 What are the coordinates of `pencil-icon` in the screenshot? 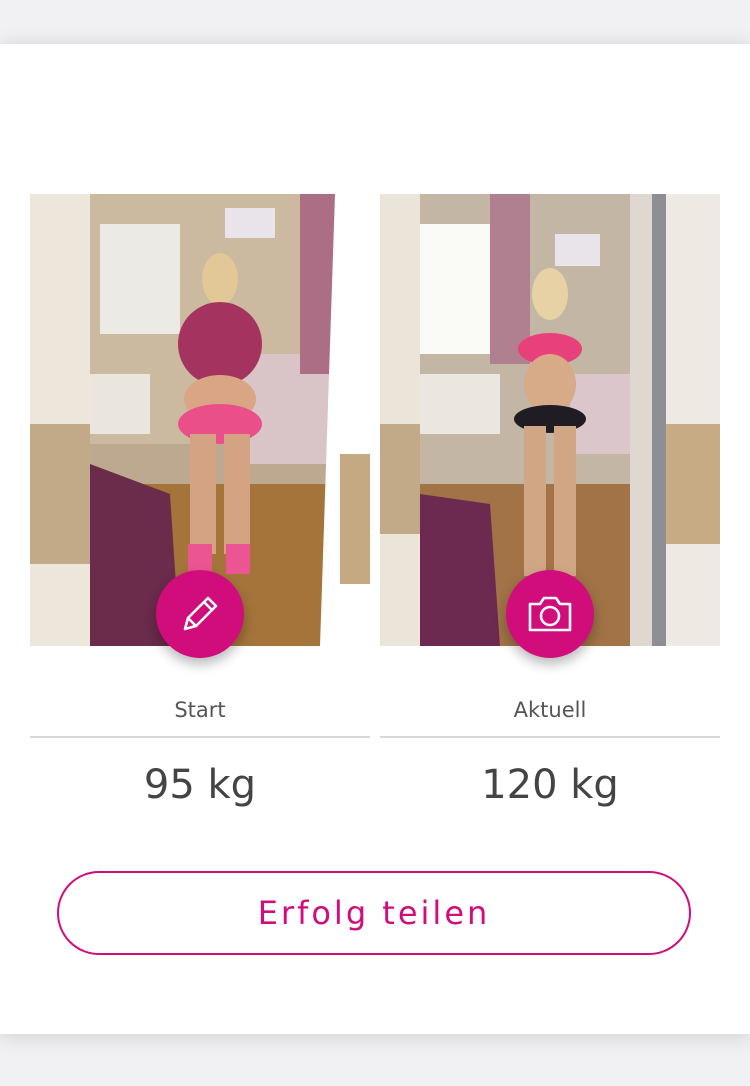 It's located at (200, 613).